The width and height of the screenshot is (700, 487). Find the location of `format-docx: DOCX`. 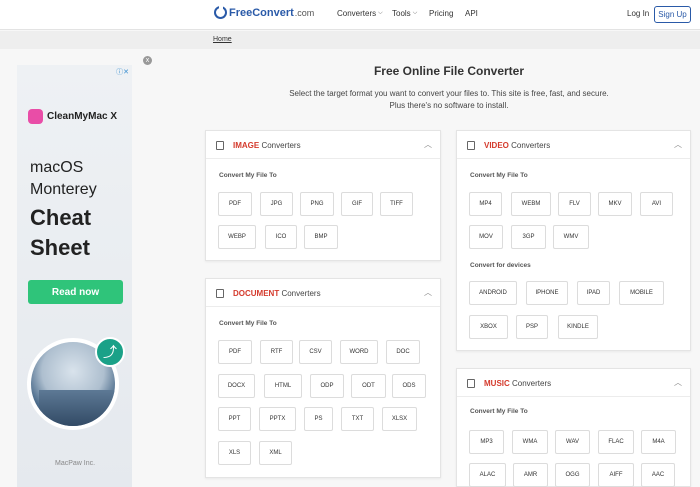

format-docx: DOCX is located at coordinates (236, 386).